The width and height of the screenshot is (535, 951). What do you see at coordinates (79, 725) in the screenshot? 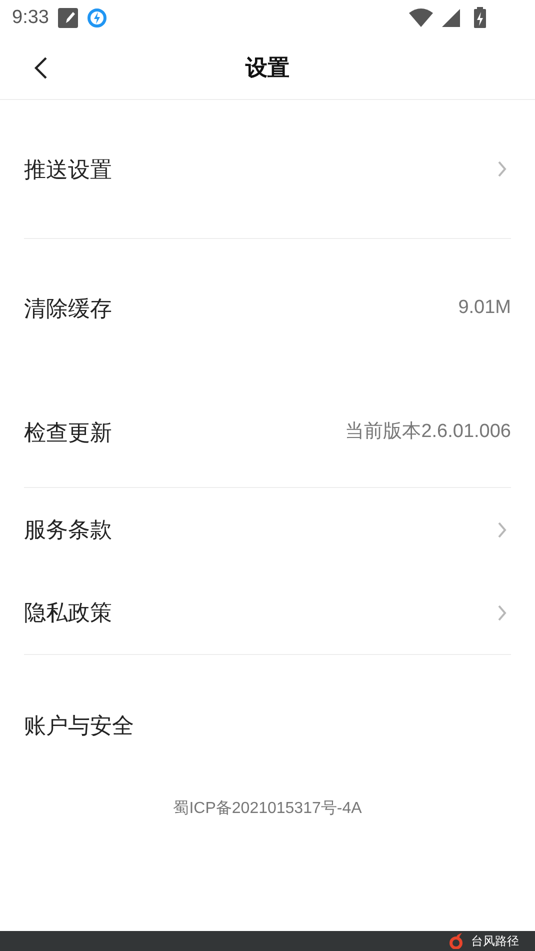
I see `setting-label: 账户与安全` at bounding box center [79, 725].